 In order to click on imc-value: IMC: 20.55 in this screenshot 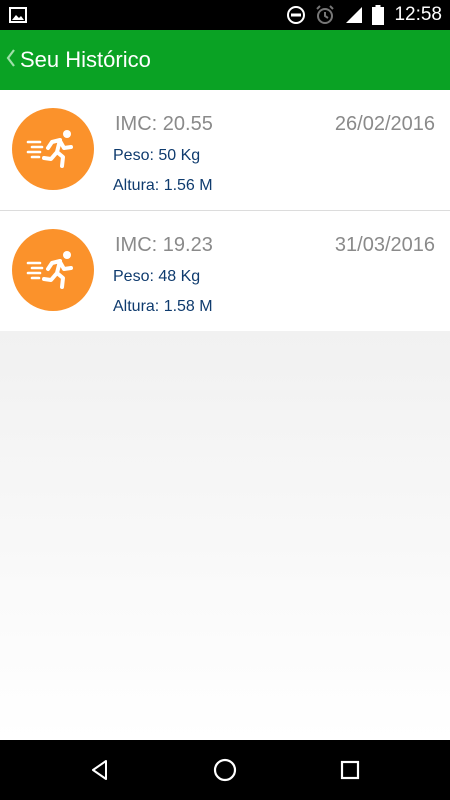, I will do `click(164, 124)`.